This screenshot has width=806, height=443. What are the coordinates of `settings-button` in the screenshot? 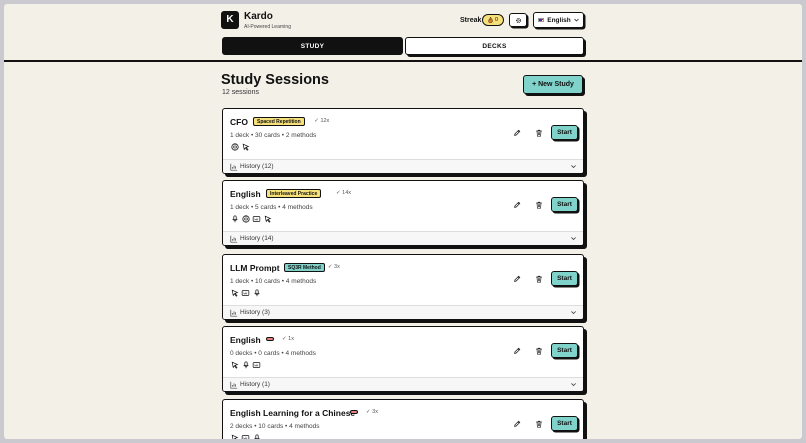 It's located at (518, 20).